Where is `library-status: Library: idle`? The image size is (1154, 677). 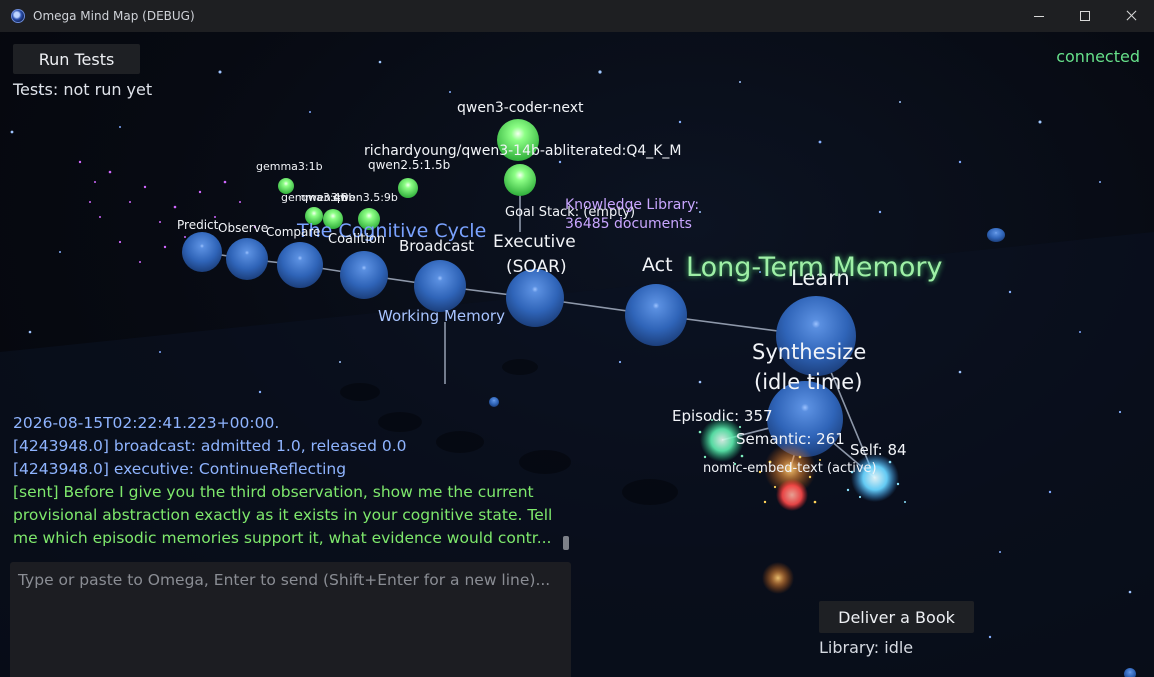
library-status: Library: idle is located at coordinates (866, 647).